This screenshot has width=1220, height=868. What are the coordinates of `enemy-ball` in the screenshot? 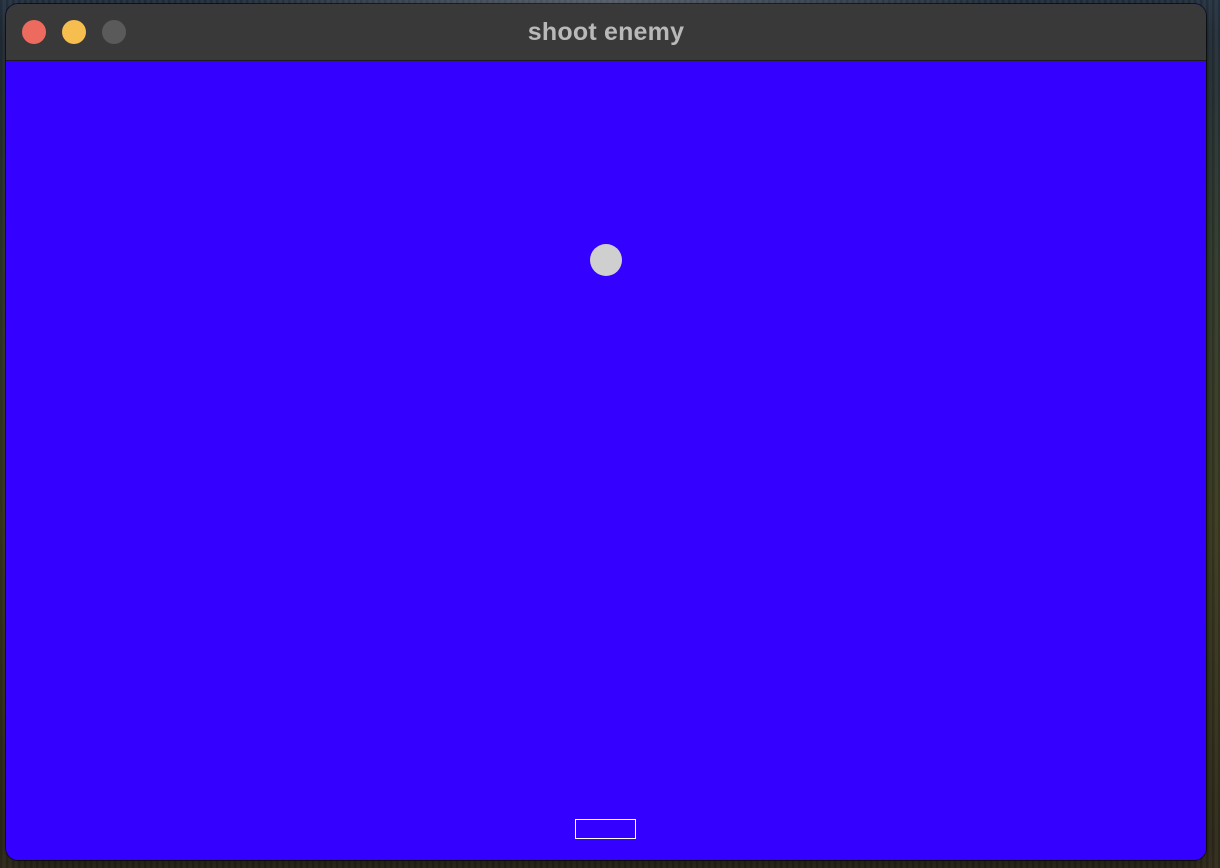 It's located at (606, 260).